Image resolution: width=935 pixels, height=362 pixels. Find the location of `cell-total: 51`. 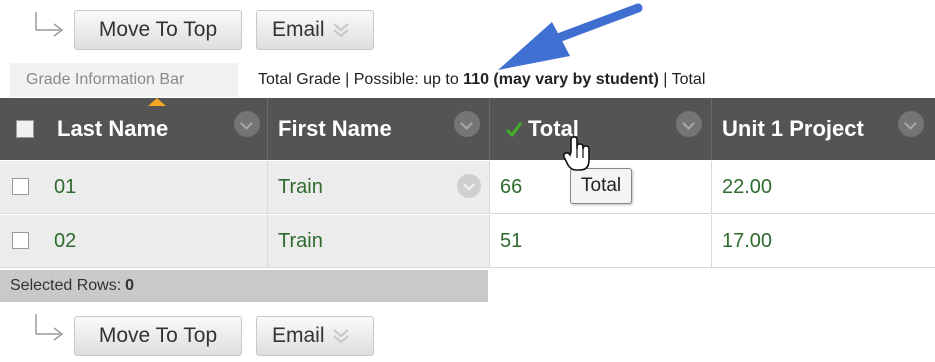

cell-total: 51 is located at coordinates (601, 241).